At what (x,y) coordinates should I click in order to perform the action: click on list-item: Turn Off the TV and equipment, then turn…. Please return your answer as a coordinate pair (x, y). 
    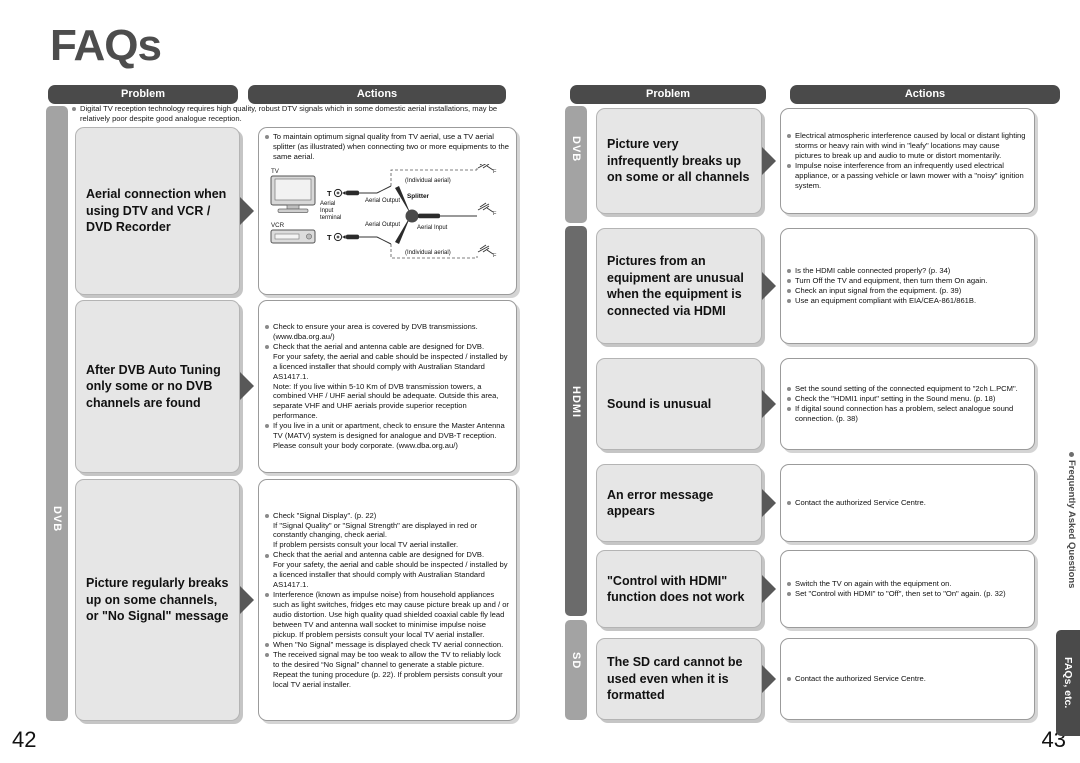
    Looking at the image, I should click on (907, 281).